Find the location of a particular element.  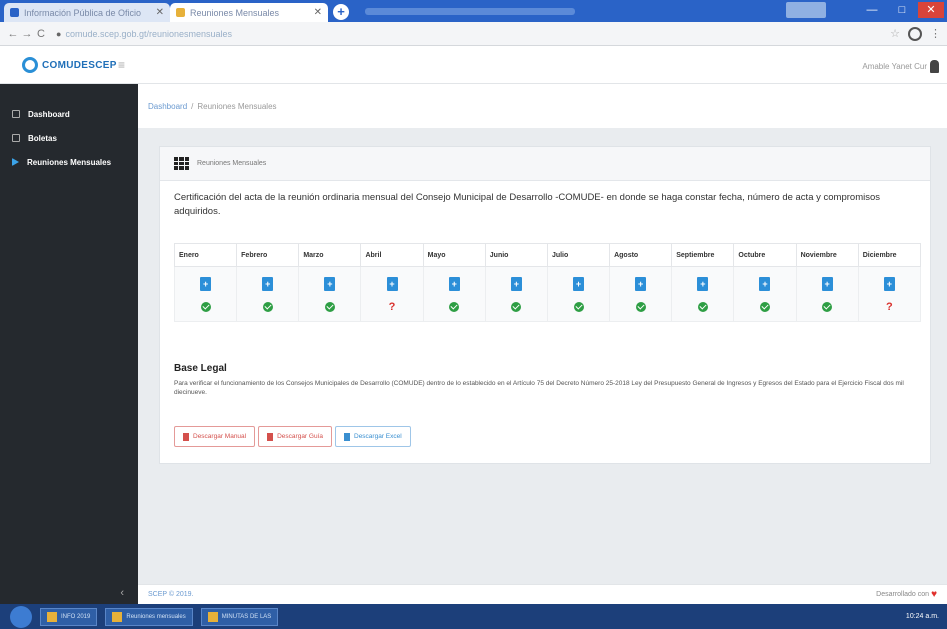

card-header: Reuniones Mensuales is located at coordinates (545, 164).